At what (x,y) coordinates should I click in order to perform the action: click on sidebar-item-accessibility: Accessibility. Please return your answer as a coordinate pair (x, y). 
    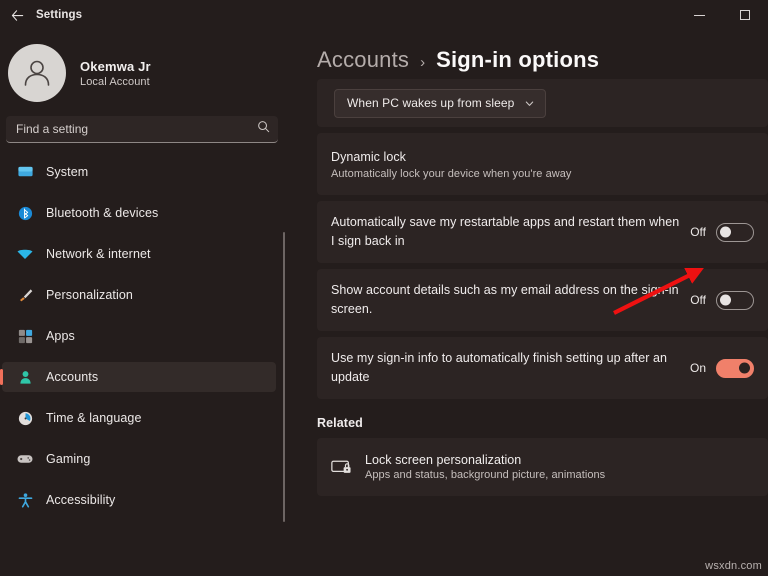
    Looking at the image, I should click on (139, 500).